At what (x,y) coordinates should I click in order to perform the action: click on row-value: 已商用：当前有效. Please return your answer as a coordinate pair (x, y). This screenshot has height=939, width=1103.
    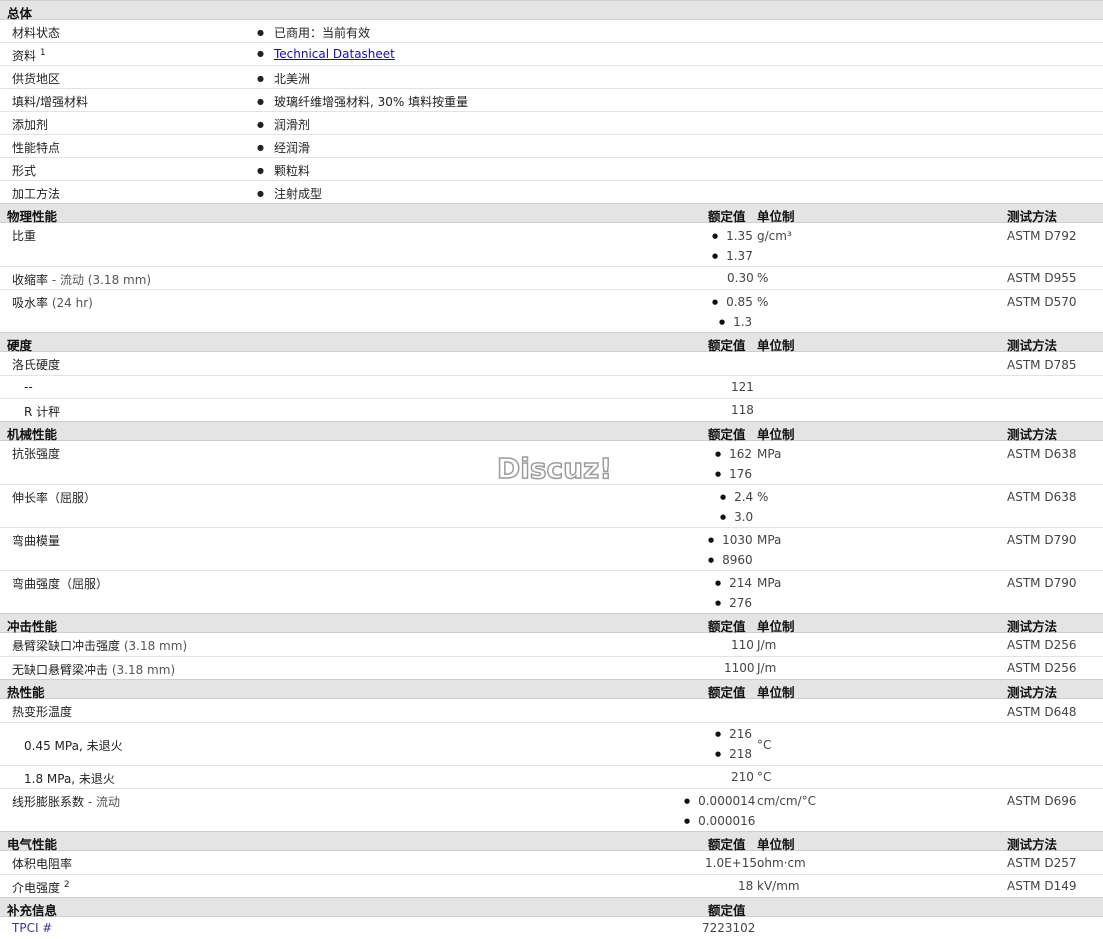
    Looking at the image, I should click on (313, 32).